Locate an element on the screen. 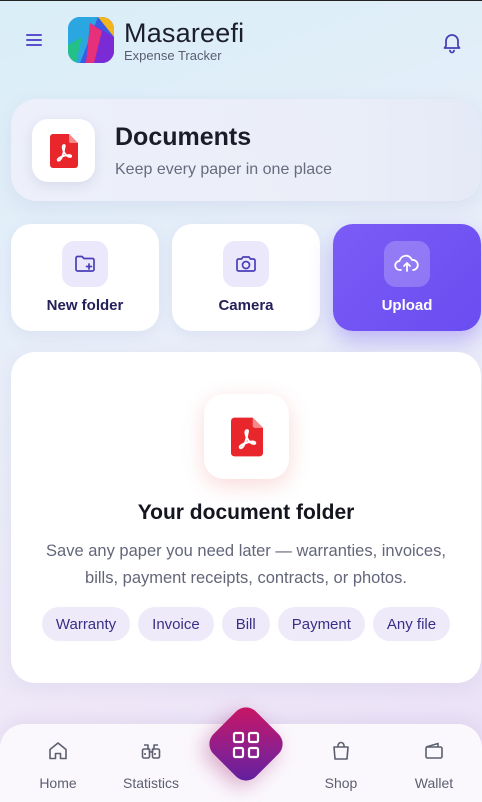 This screenshot has height=802, width=482. shopping-bag-icon is located at coordinates (341, 751).